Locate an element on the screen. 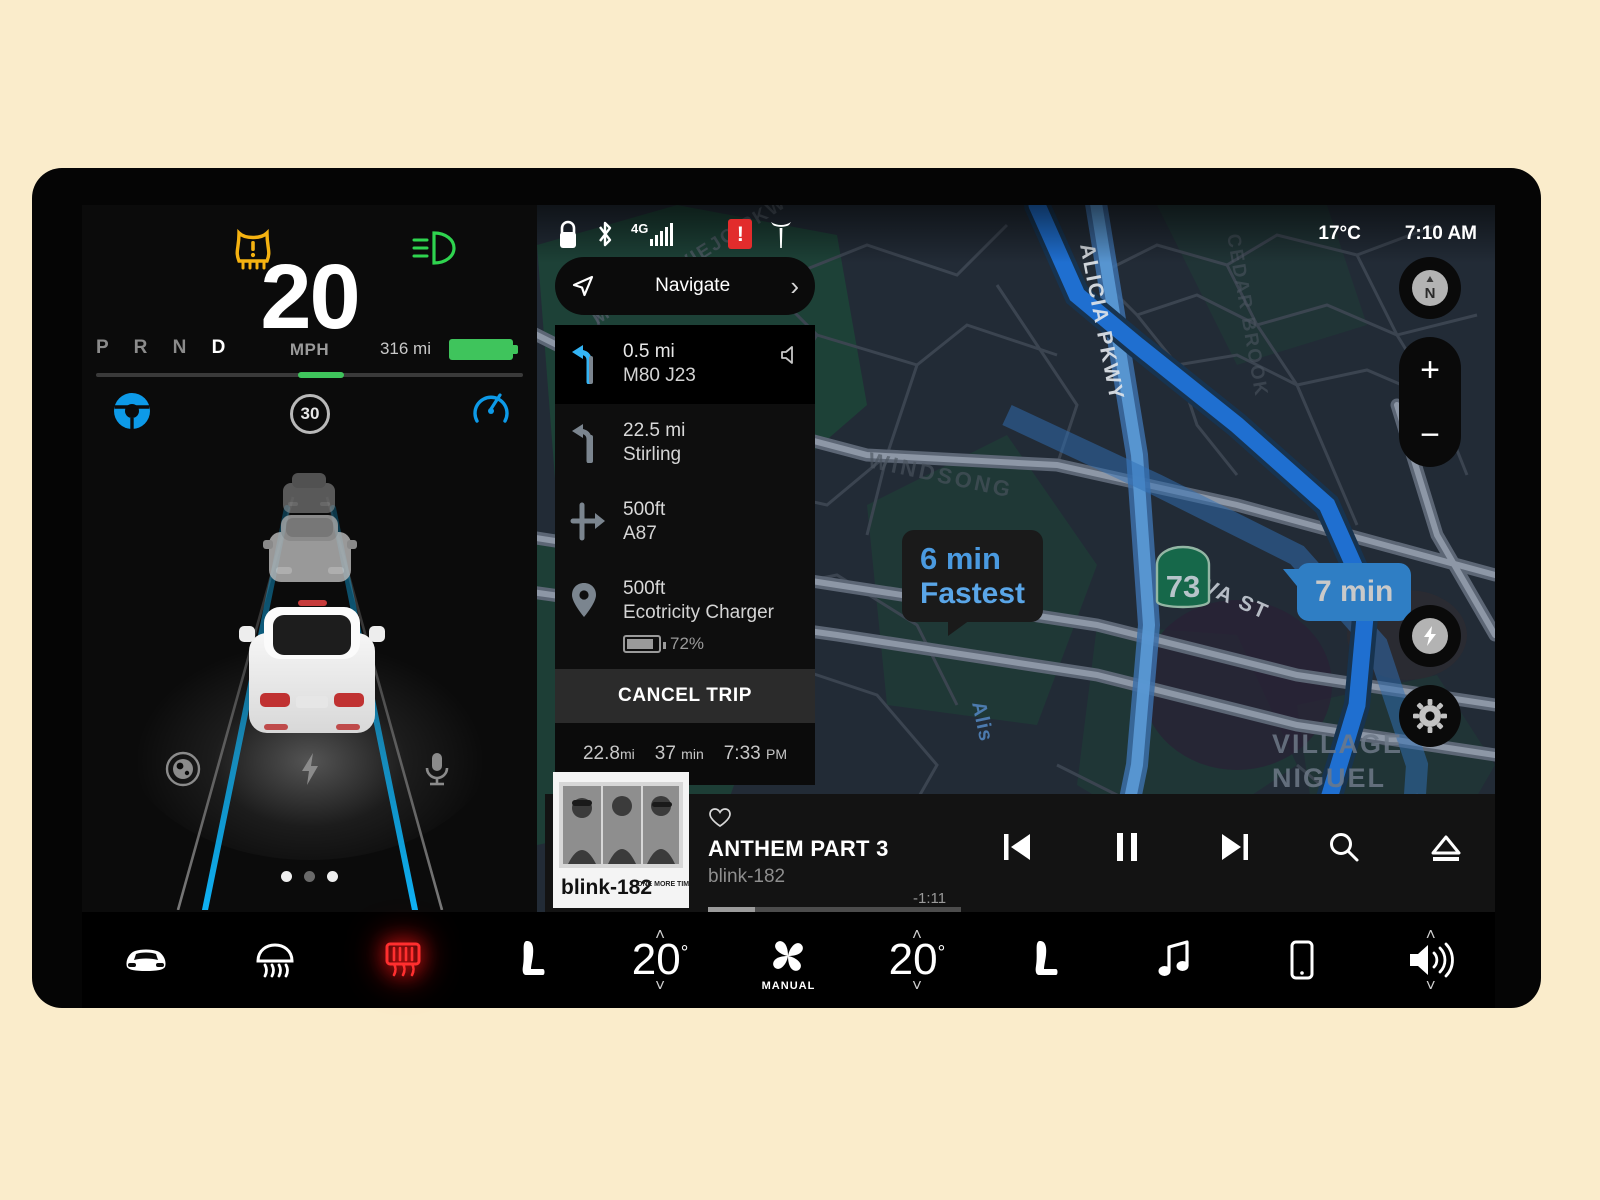 This screenshot has height=1200, width=1600. direction-step: 500ft A87 is located at coordinates (685, 522).